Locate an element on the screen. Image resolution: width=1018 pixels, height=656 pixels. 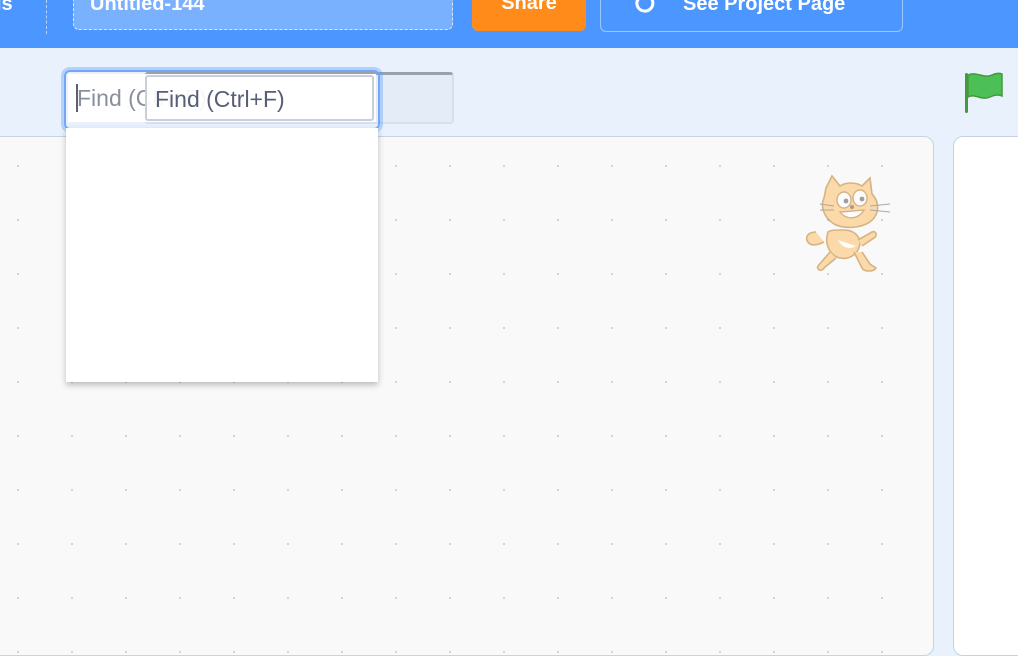
text-cursor is located at coordinates (77, 98).